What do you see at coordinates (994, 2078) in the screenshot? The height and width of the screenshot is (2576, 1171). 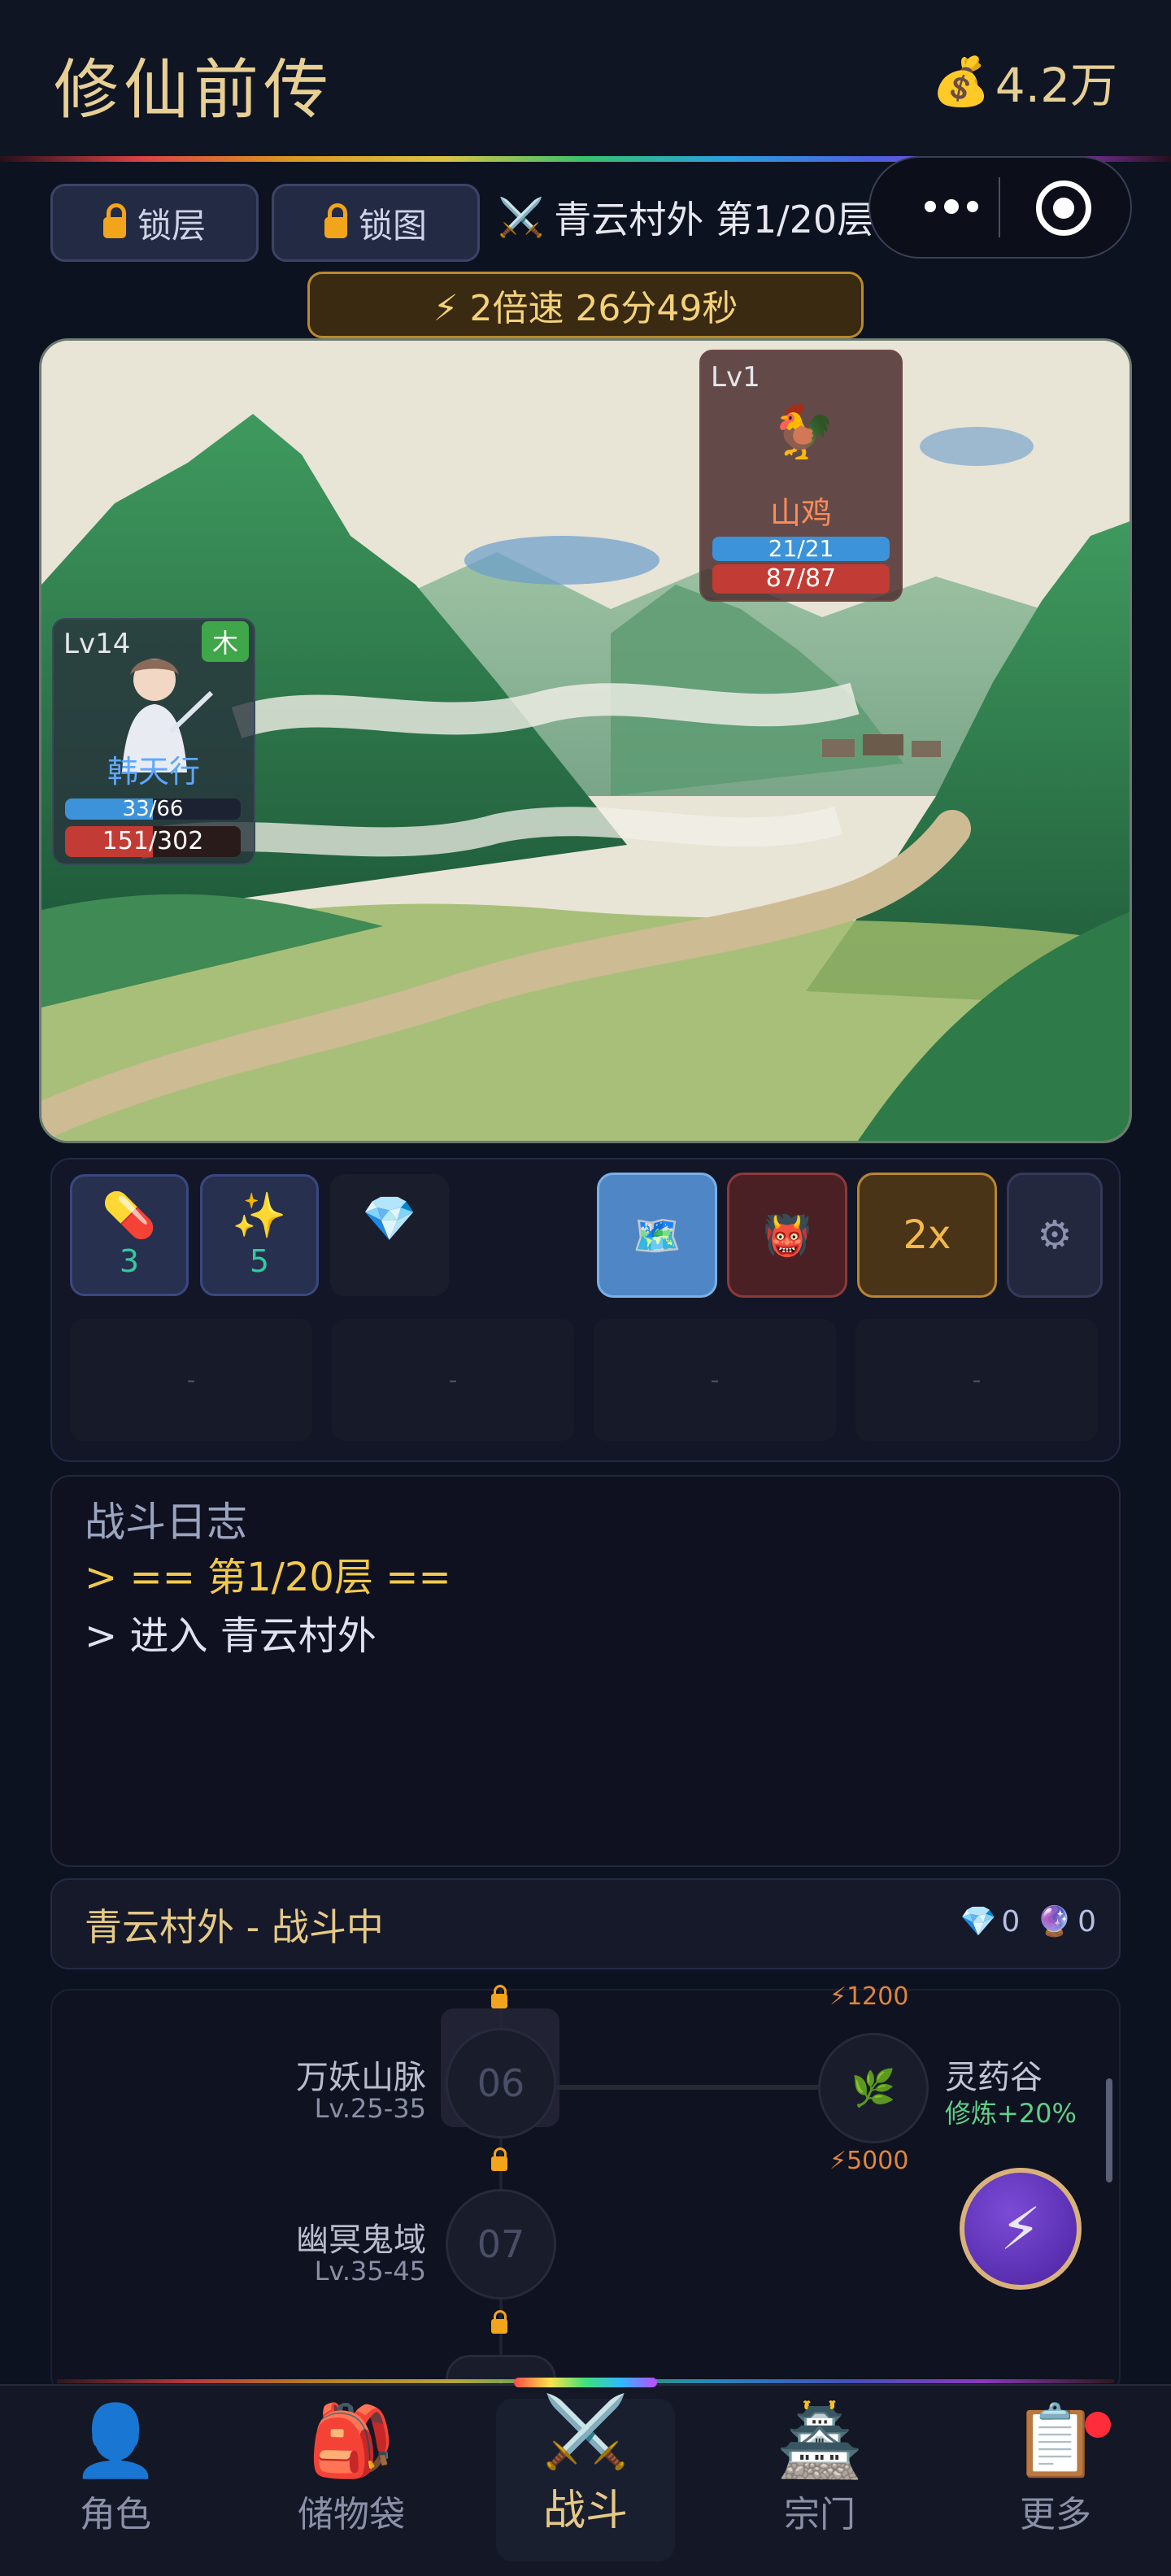 I see `medicine-valley-name: 灵药谷` at bounding box center [994, 2078].